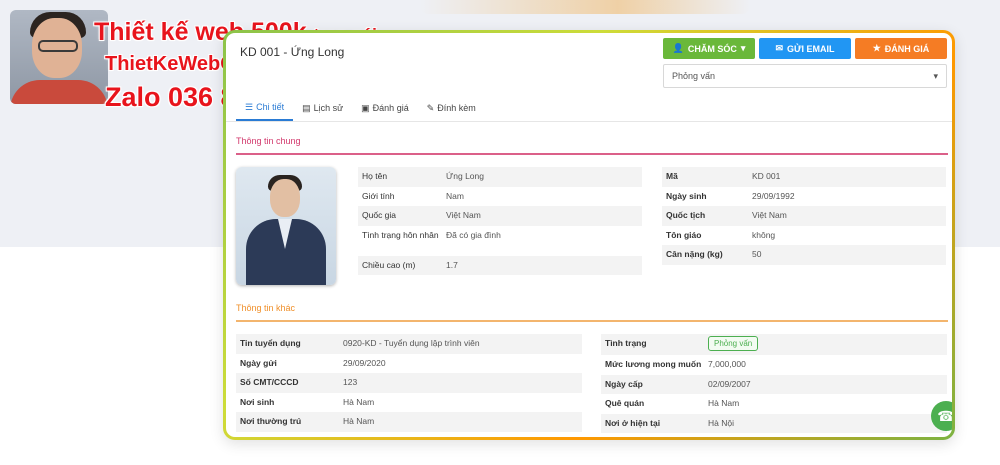  Describe the element at coordinates (249, 106) in the screenshot. I see `list-icon: ☰` at that location.